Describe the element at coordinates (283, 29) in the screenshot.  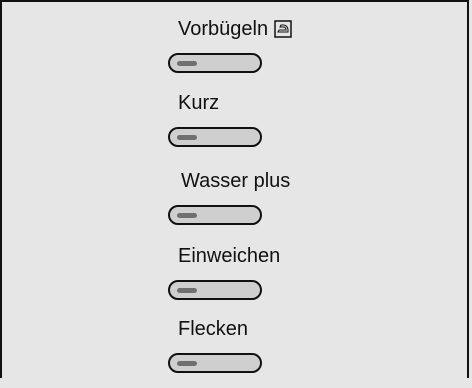
I see `iron-icon` at that location.